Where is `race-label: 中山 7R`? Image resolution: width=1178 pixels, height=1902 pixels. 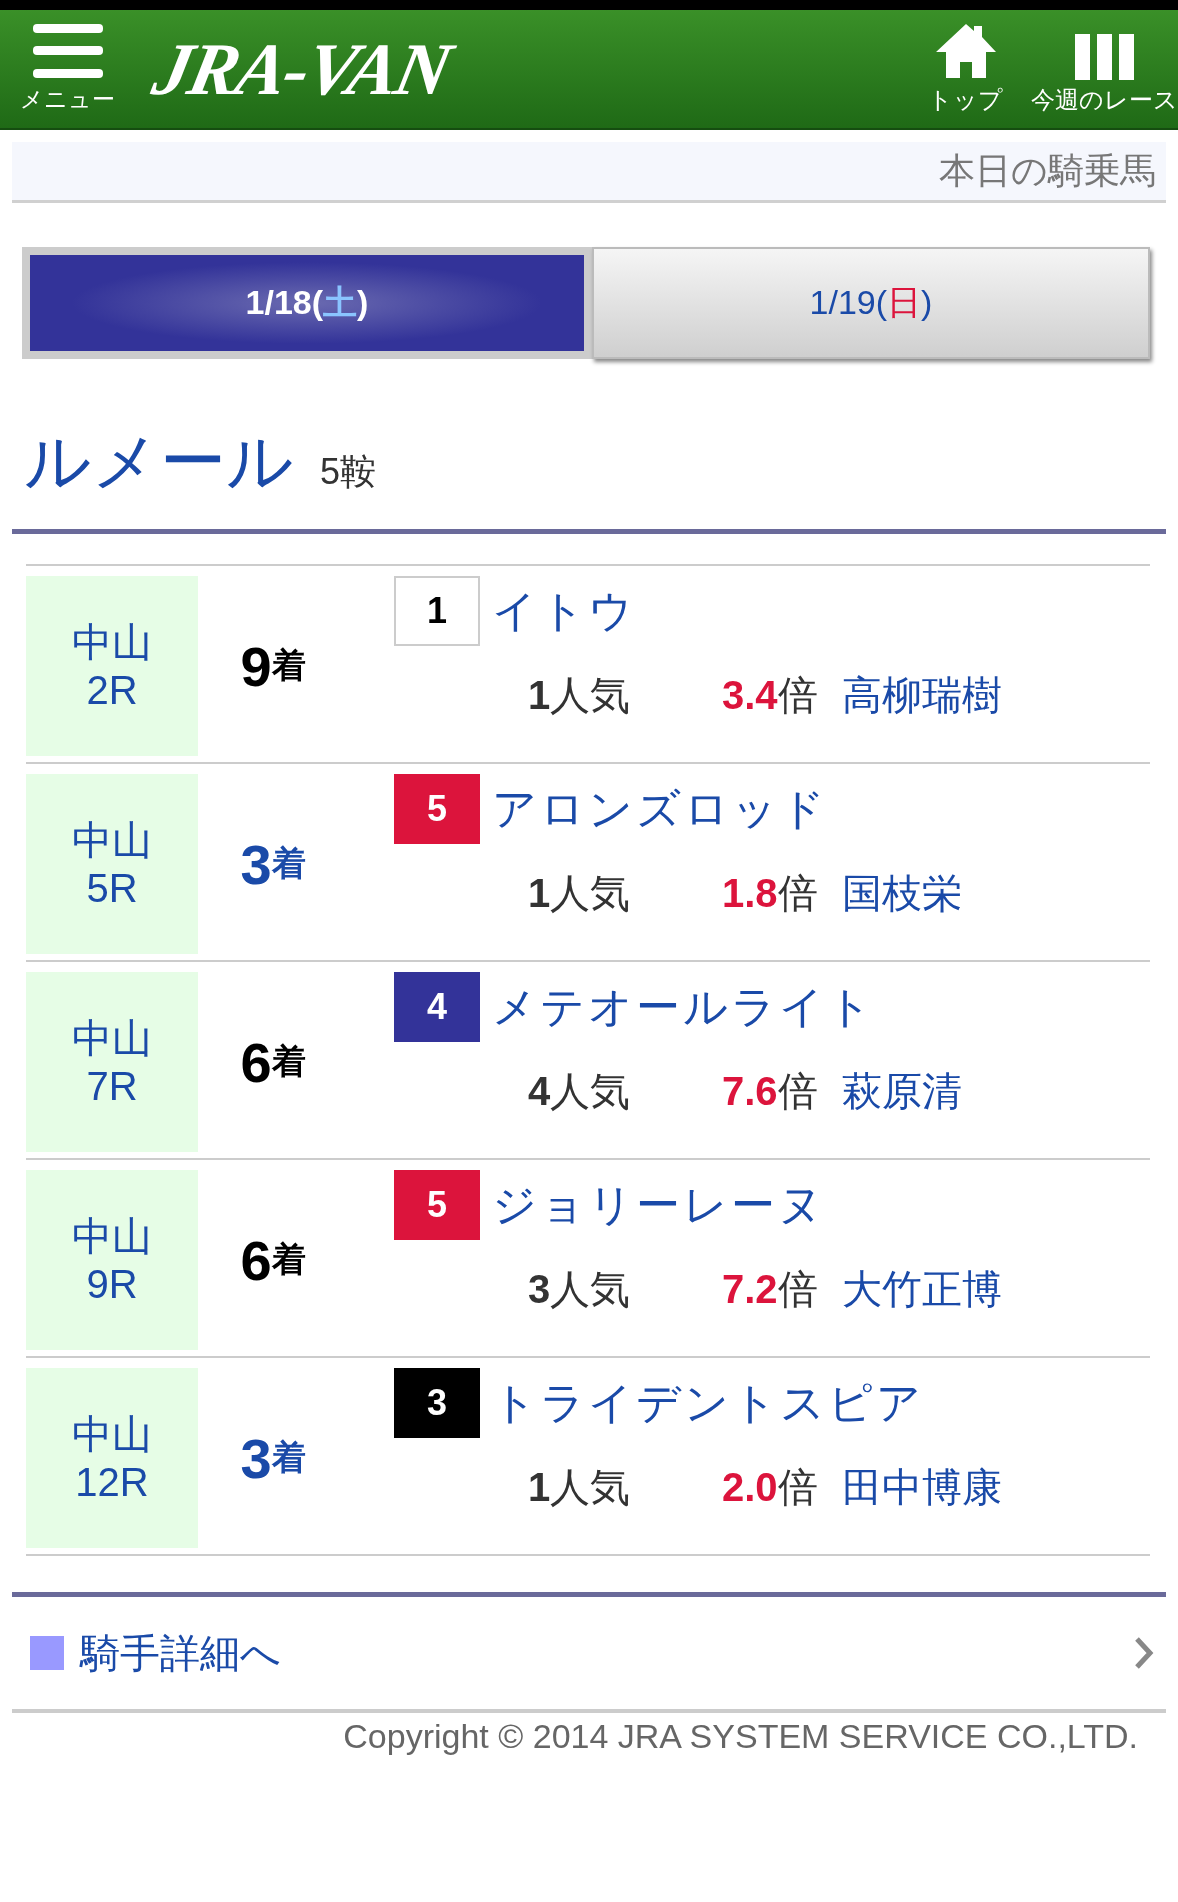 race-label: 中山 7R is located at coordinates (112, 1062).